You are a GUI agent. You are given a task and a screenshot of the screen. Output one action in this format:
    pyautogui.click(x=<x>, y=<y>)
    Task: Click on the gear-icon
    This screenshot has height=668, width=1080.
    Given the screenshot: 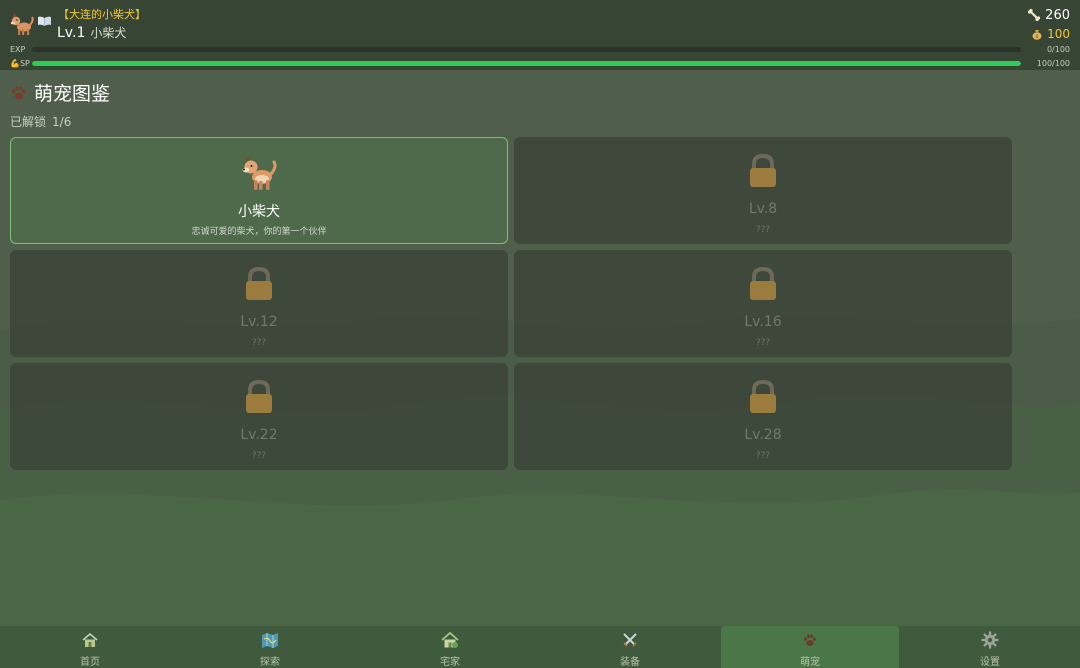 What is the action you would take?
    pyautogui.click(x=990, y=640)
    